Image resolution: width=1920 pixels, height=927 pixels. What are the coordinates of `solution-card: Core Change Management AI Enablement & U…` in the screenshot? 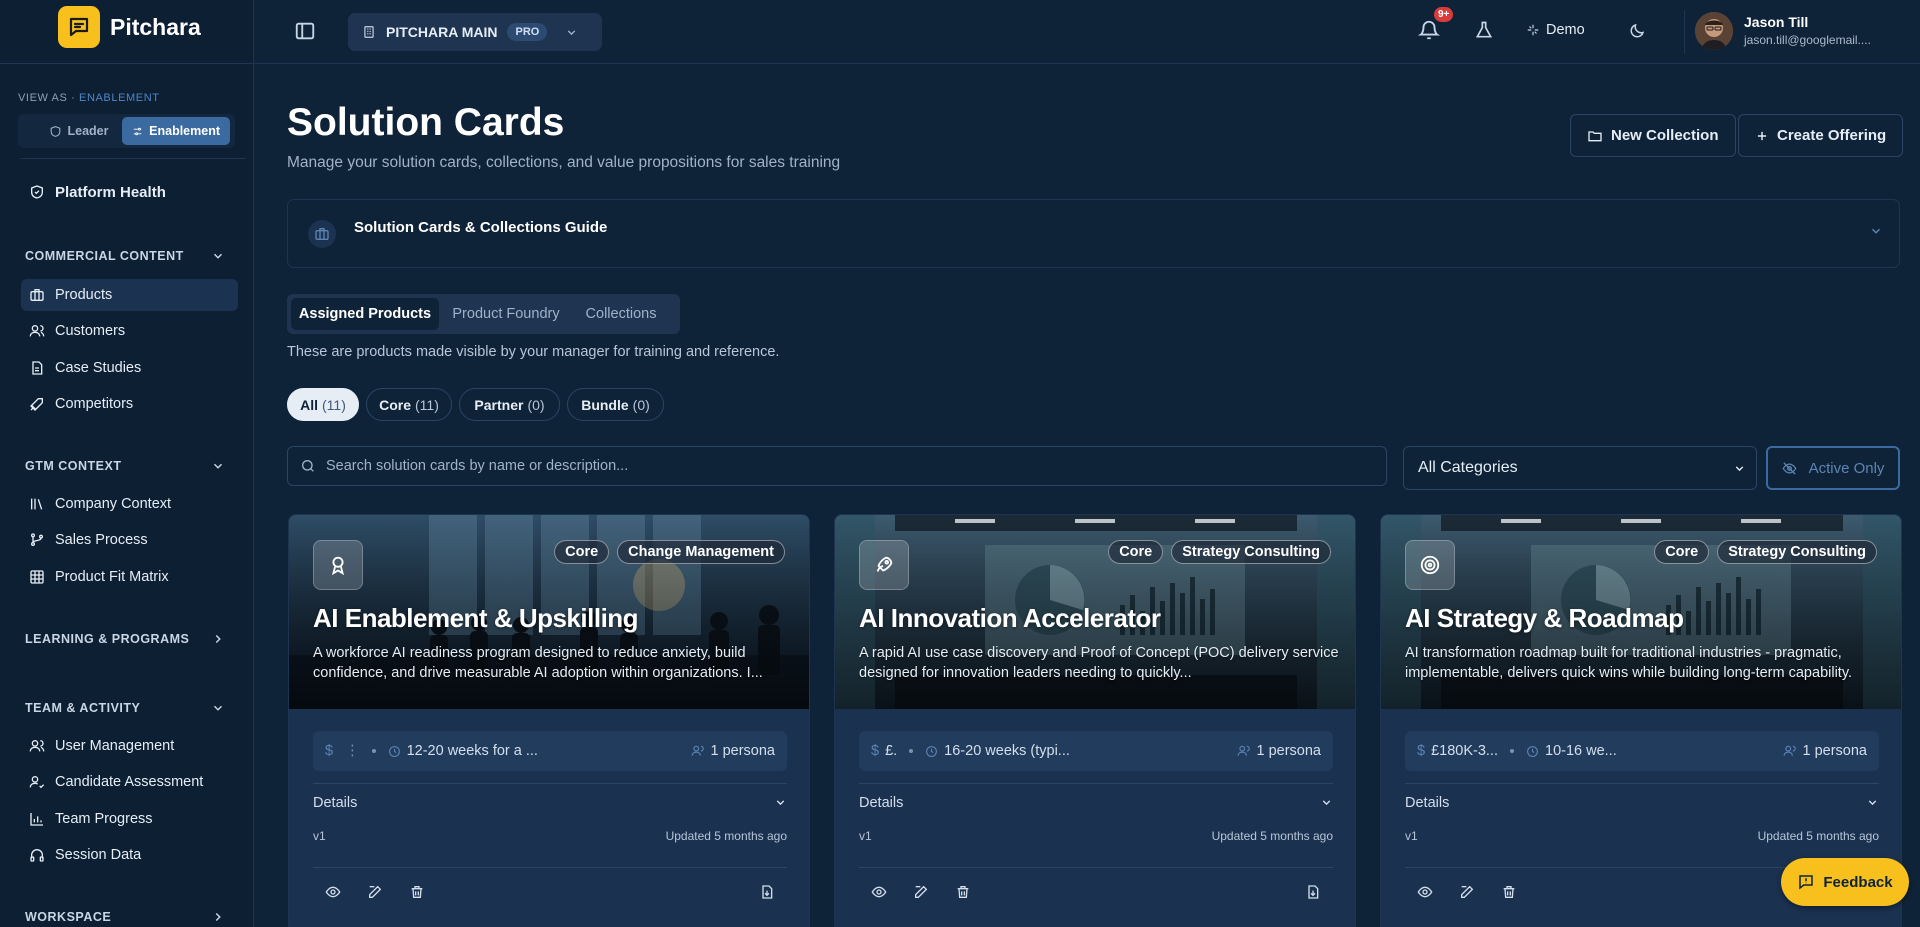 It's located at (549, 720).